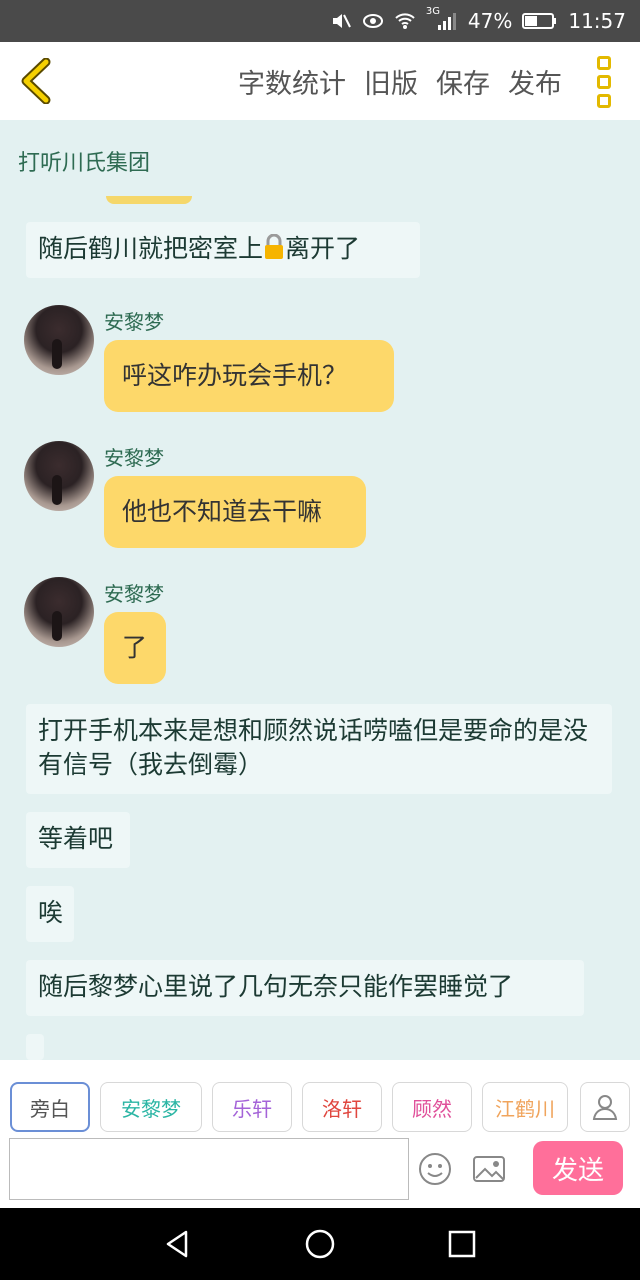  I want to click on system-nav-bar, so click(320, 1244).